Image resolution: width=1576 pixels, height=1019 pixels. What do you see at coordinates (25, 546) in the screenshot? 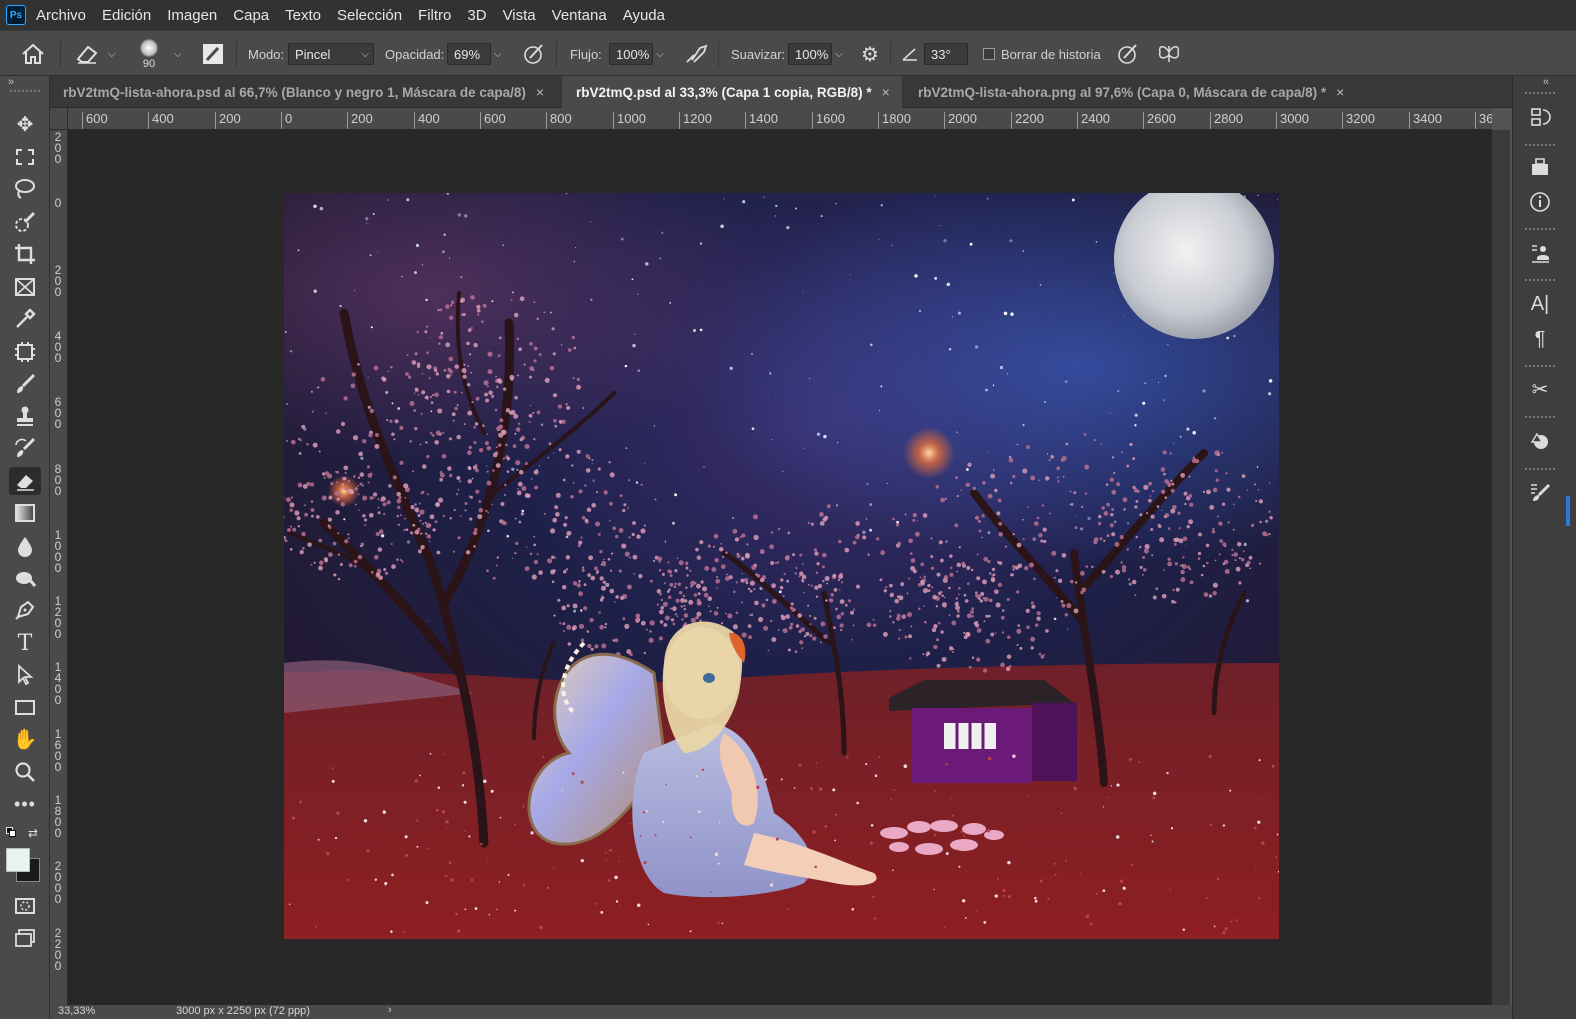
I see `blur-tool` at bounding box center [25, 546].